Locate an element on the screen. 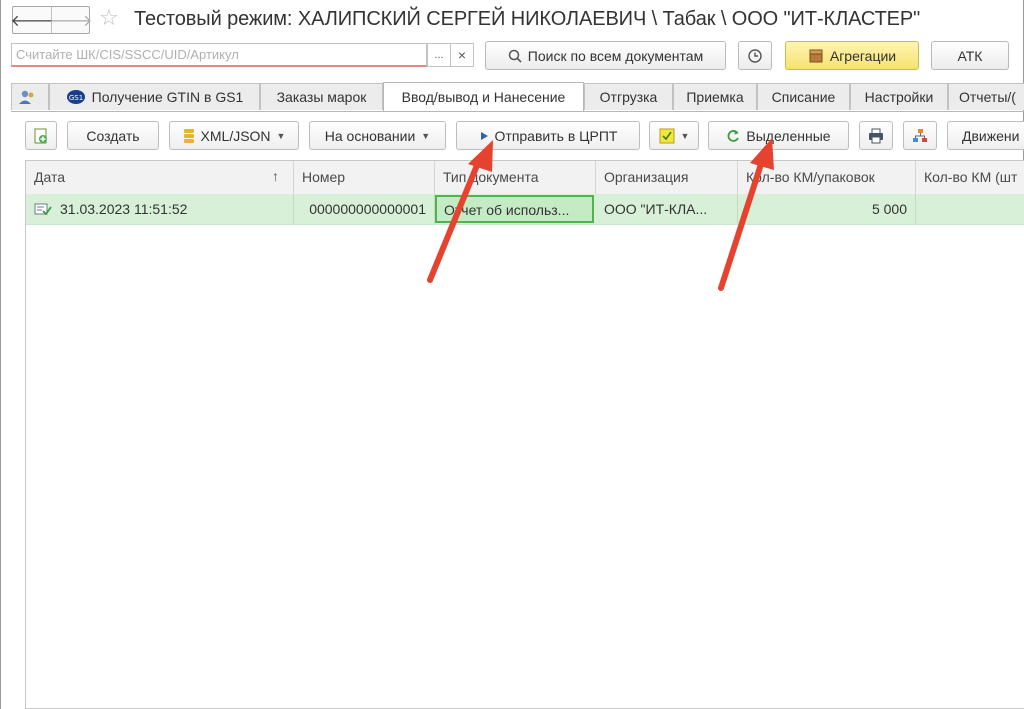 This screenshot has height=709, width=1024. atk-label: АТК is located at coordinates (970, 55).